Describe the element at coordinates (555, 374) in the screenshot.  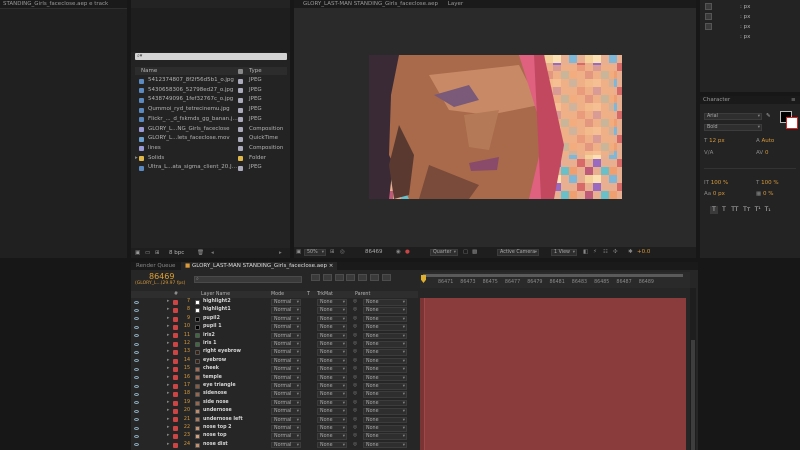
I see `layer-bar` at that location.